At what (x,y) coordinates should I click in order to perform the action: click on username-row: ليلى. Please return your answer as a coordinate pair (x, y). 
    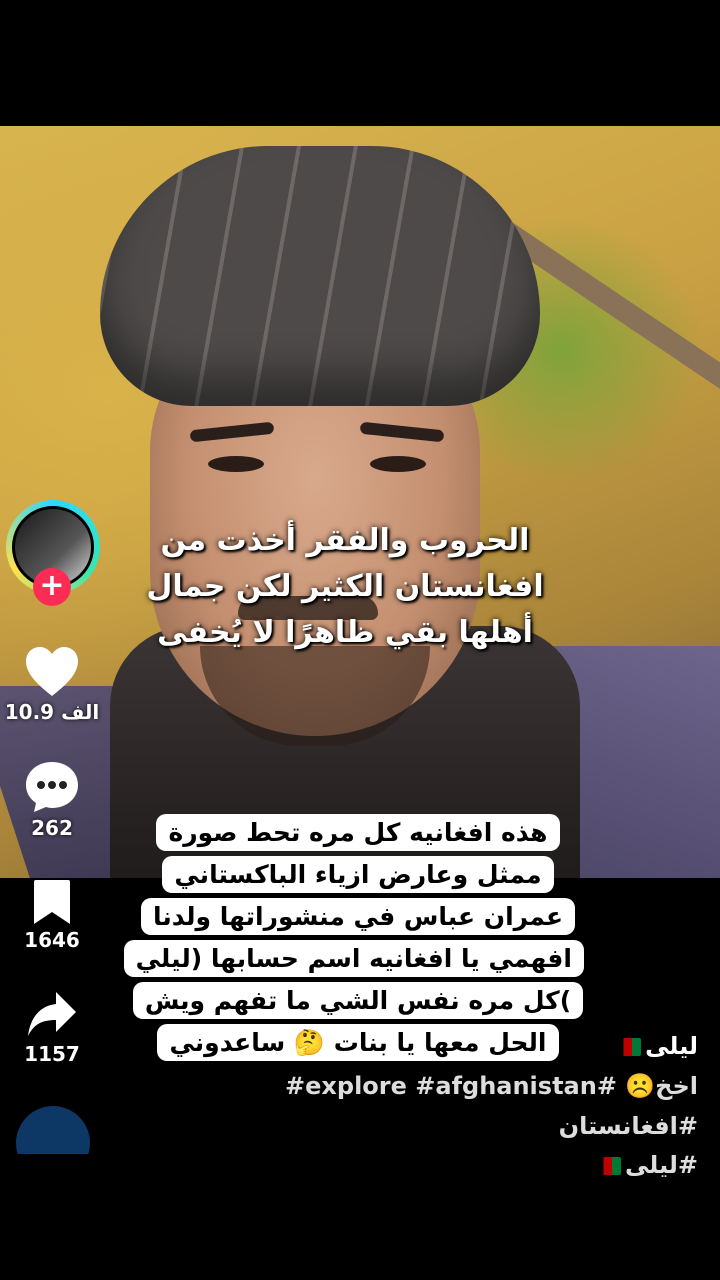
    Looking at the image, I should click on (418, 1046).